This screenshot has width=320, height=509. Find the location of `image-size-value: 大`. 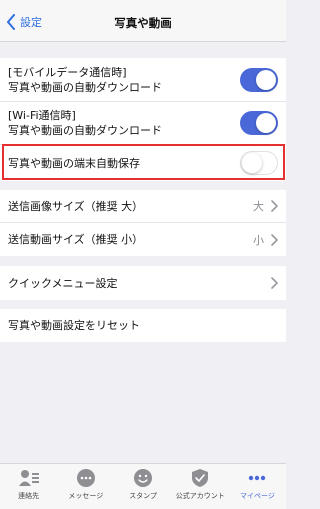

image-size-value: 大 is located at coordinates (258, 206).